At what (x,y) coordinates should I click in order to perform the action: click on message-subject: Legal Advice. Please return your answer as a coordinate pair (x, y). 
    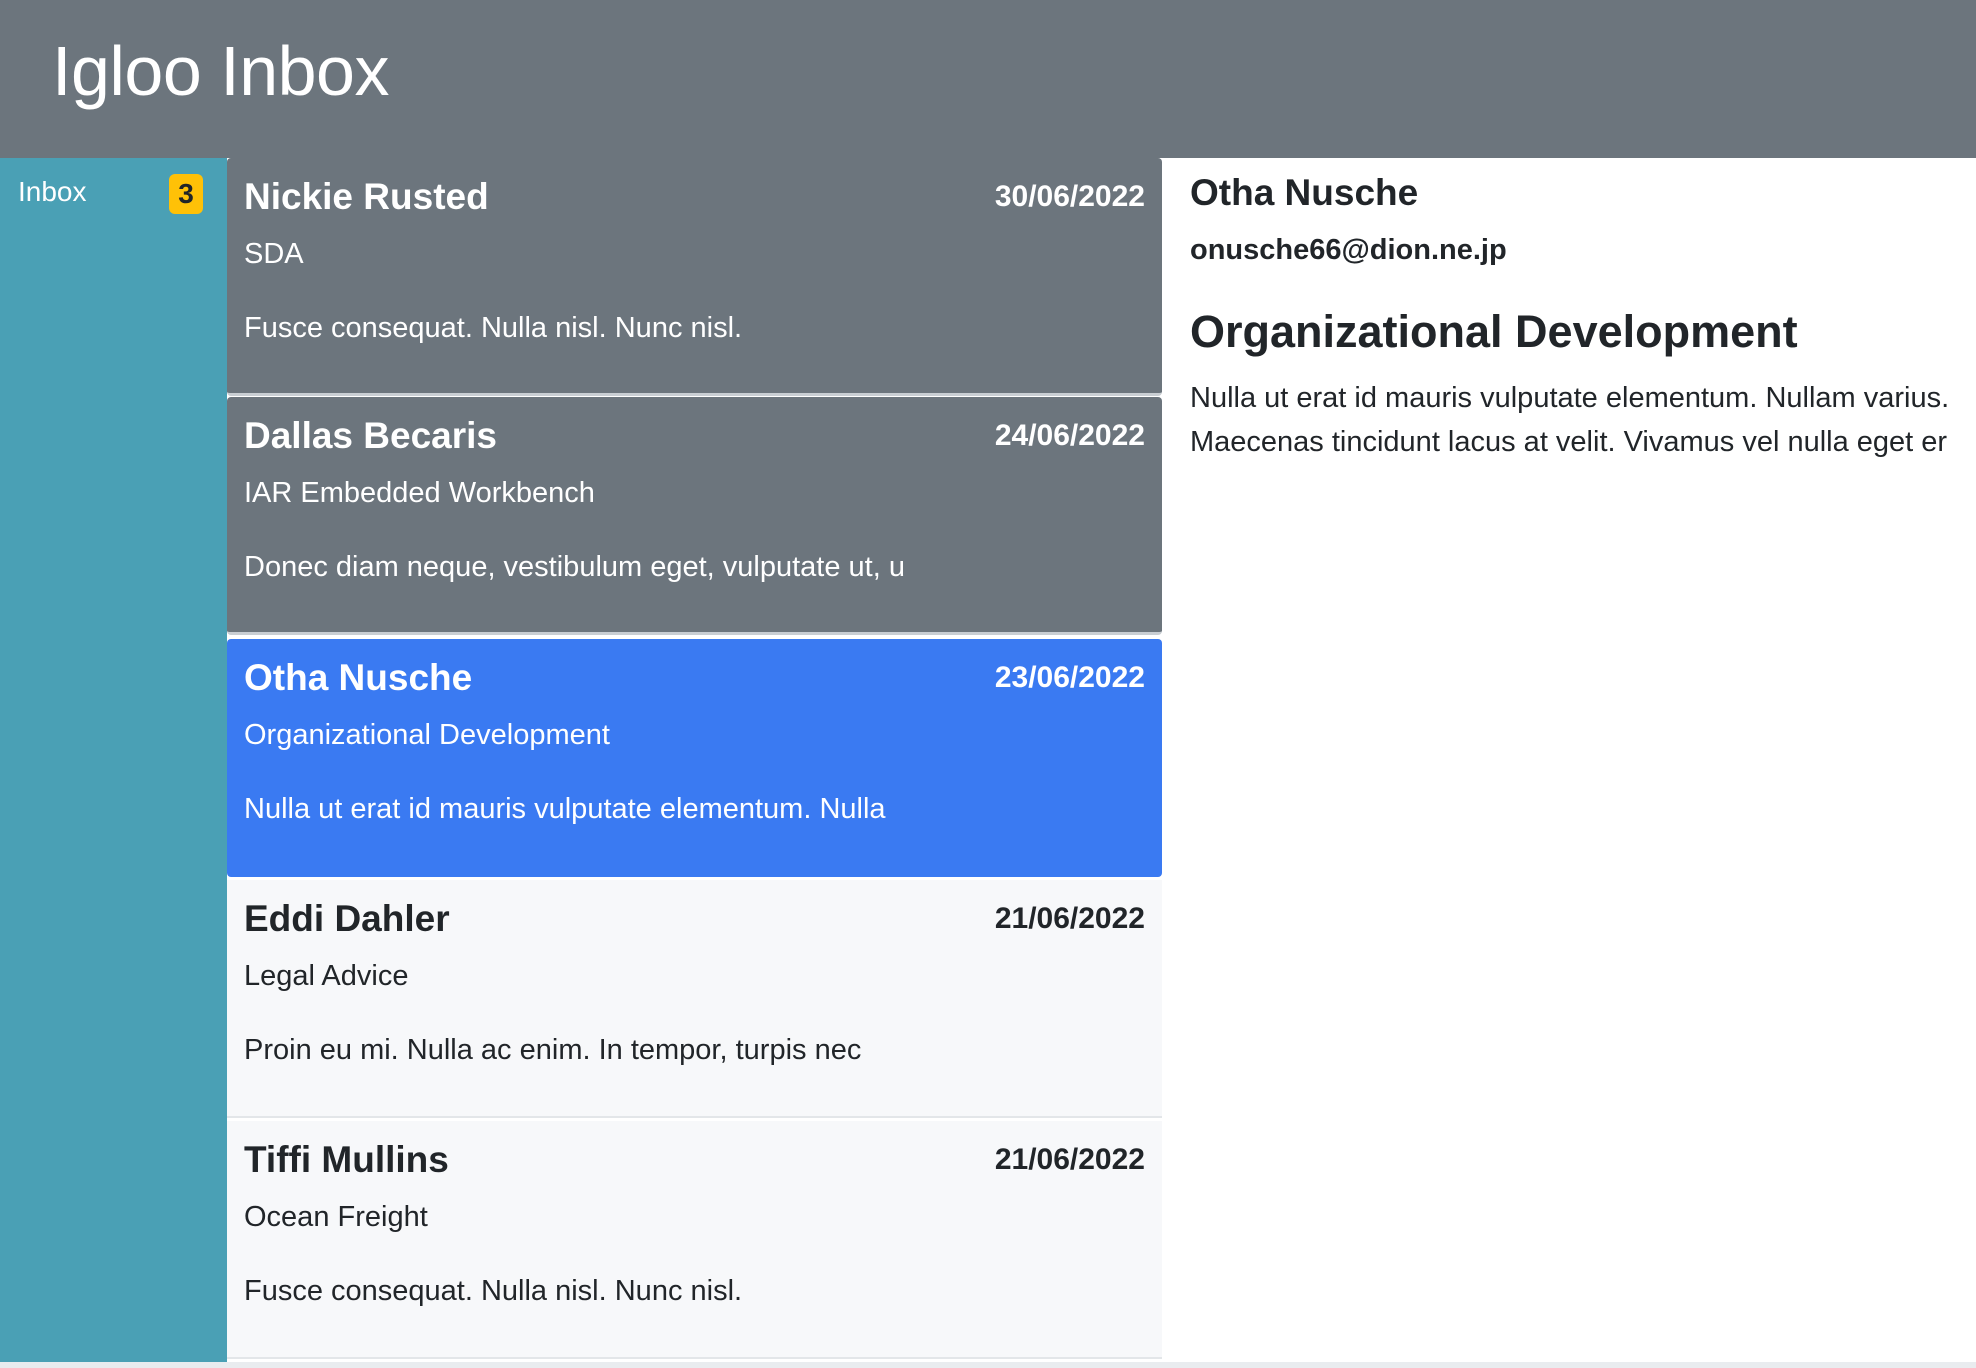
    Looking at the image, I should click on (326, 976).